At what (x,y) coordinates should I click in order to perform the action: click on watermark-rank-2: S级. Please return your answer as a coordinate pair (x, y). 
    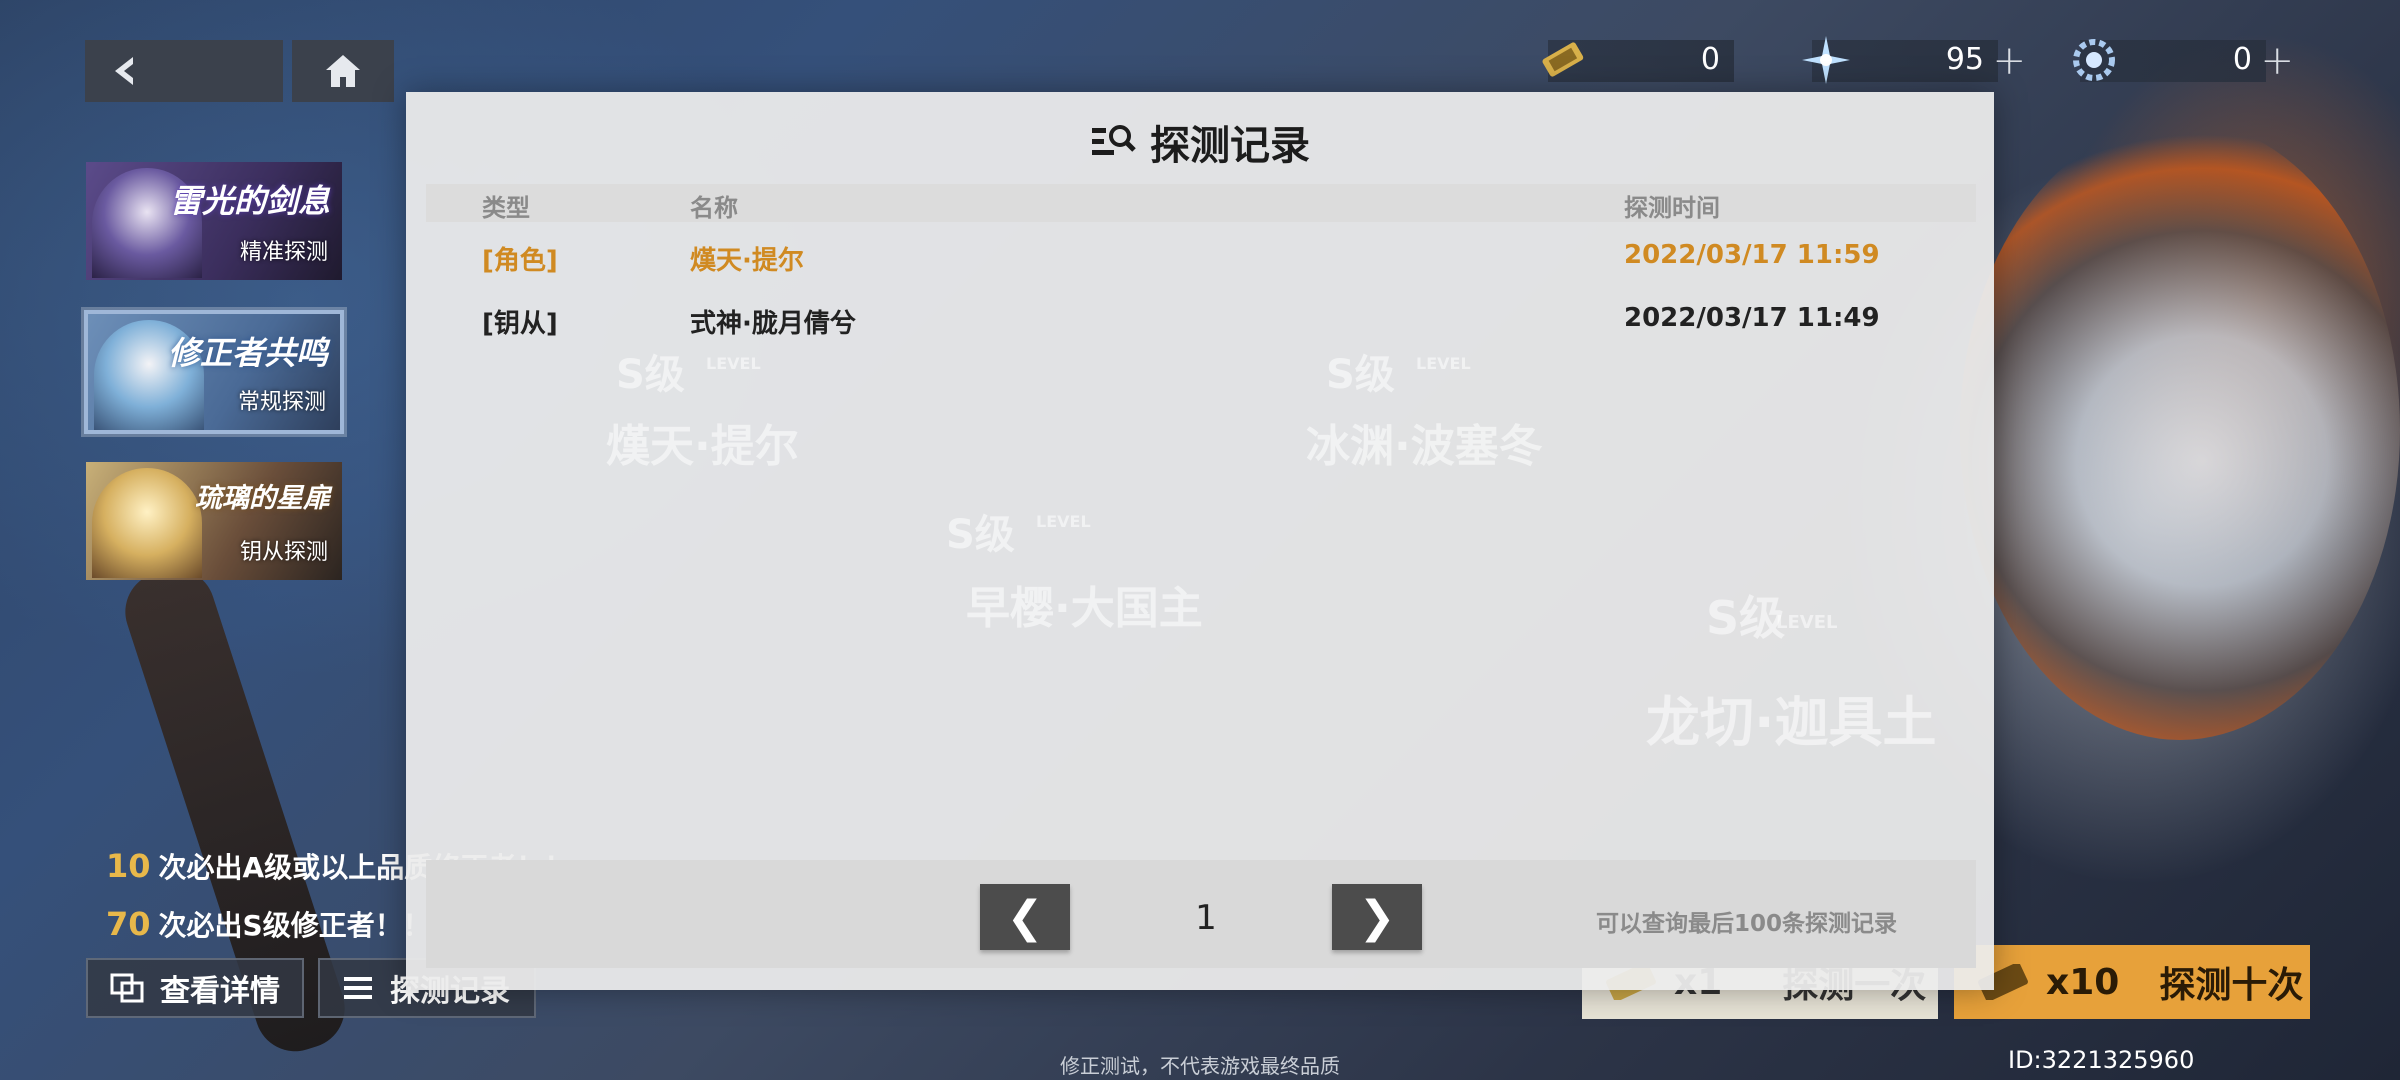
    Looking at the image, I should click on (1360, 375).